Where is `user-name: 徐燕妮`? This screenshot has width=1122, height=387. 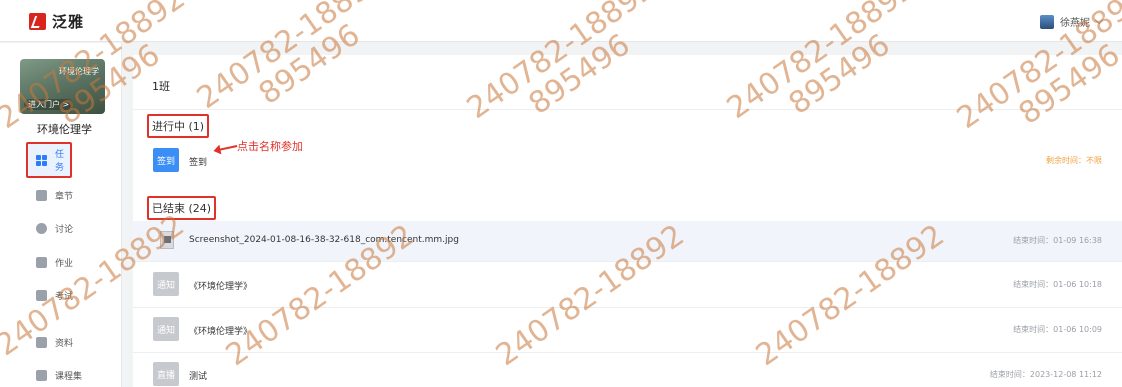 user-name: 徐燕妮 is located at coordinates (1075, 21).